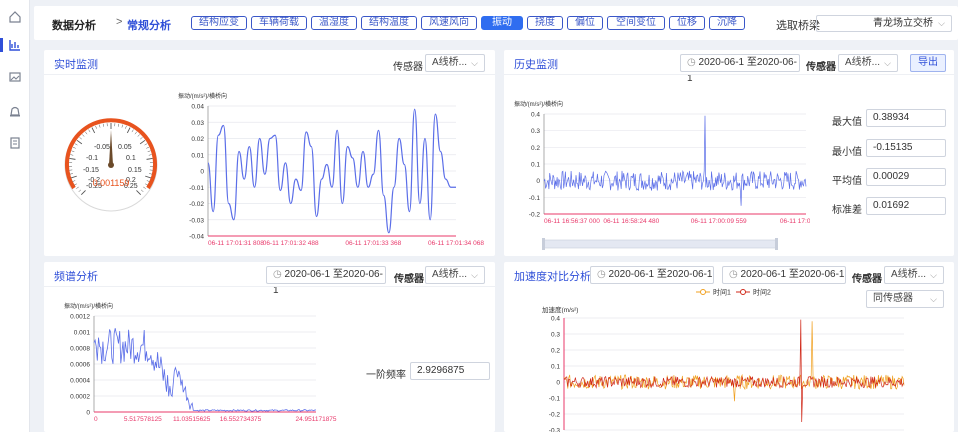 The width and height of the screenshot is (958, 432). What do you see at coordinates (197, 123) in the screenshot?
I see `y-tick-label: 0.03` at bounding box center [197, 123].